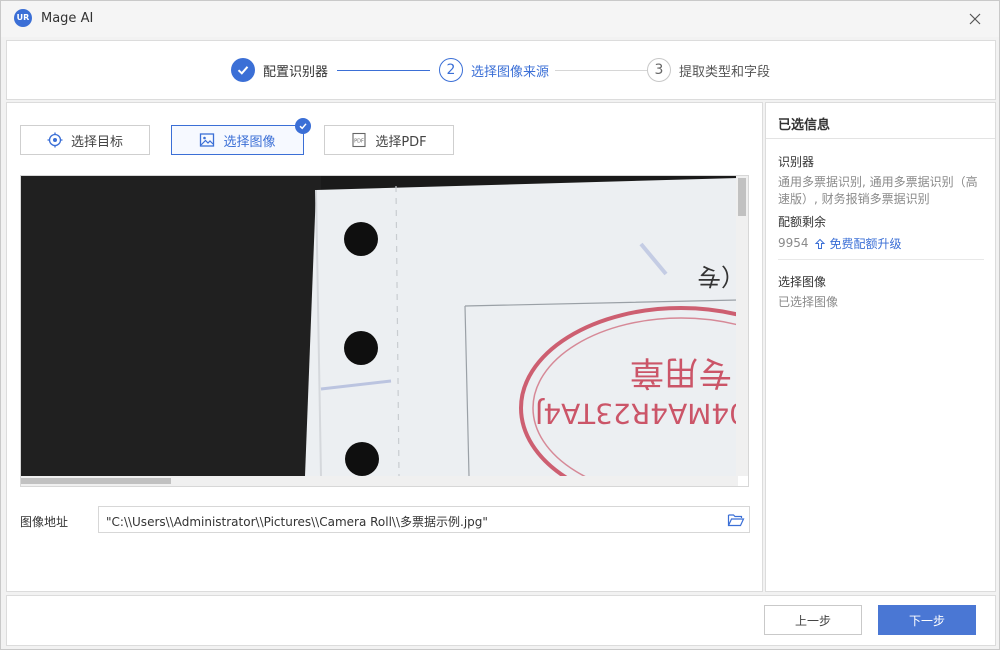  Describe the element at coordinates (880, 121) in the screenshot. I see `info-panel-title: 已选信息` at that location.